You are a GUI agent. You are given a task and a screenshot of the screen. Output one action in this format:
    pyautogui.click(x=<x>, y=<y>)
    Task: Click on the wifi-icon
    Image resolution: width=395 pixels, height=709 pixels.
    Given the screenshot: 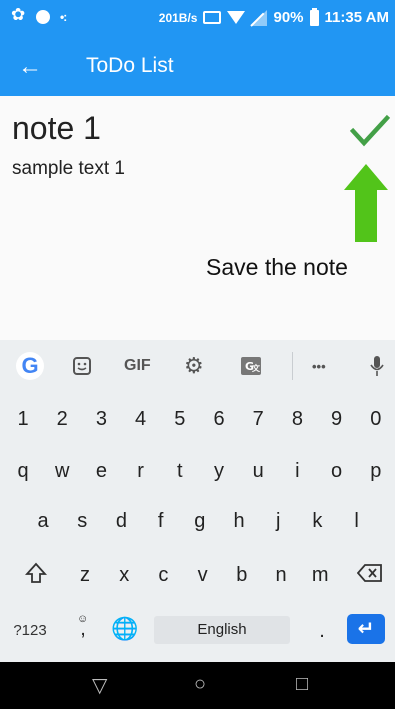 What is the action you would take?
    pyautogui.click(x=236, y=17)
    